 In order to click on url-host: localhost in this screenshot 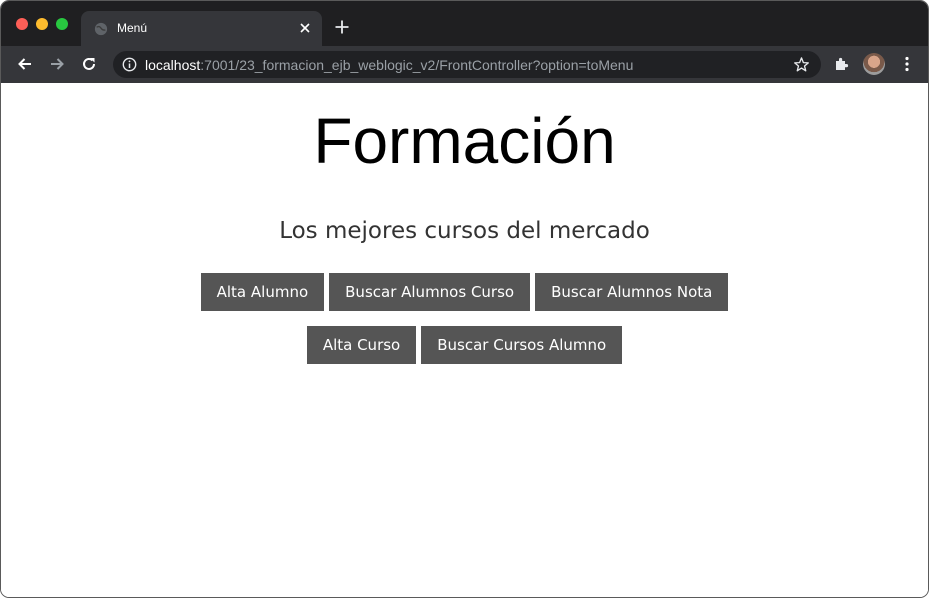, I will do `click(173, 65)`.